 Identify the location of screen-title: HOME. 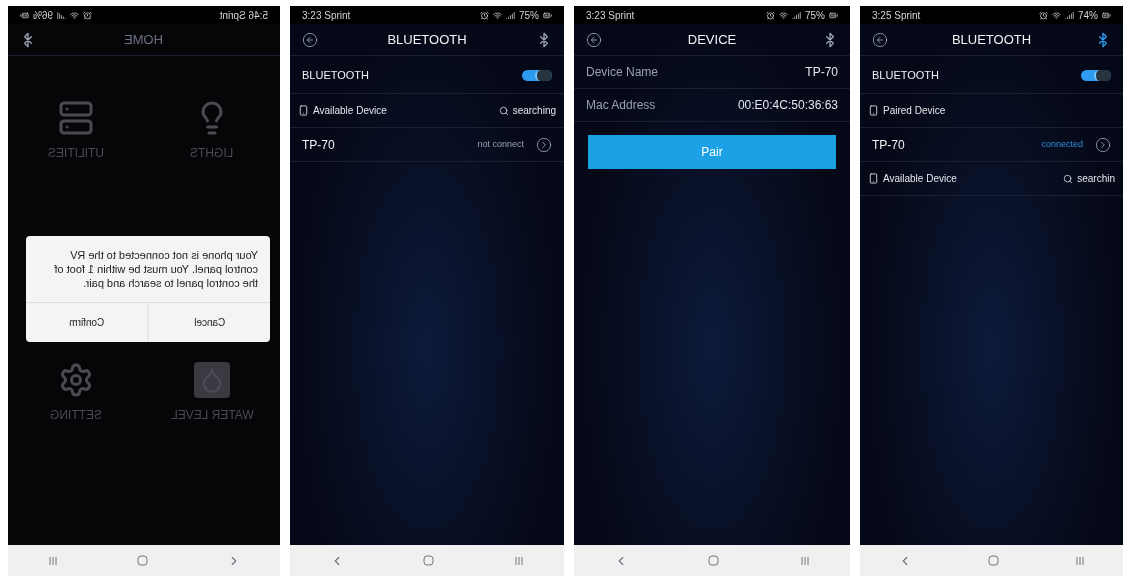
(143, 39).